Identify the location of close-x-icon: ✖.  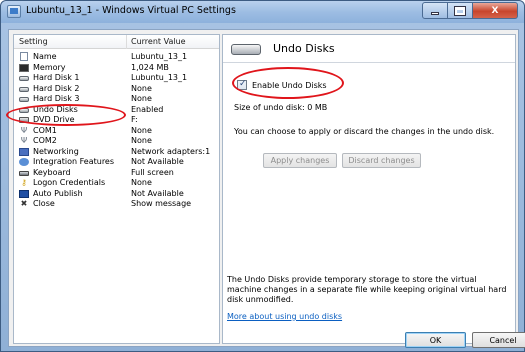
(24, 203).